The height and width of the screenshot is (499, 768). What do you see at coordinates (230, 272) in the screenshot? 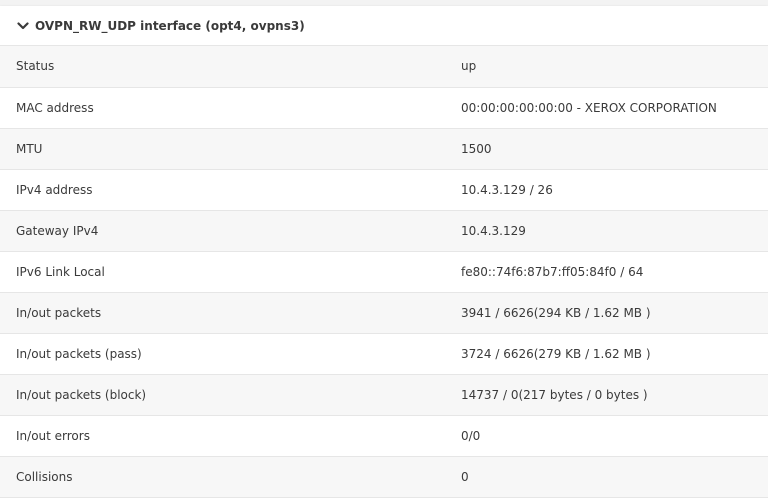
I see `row-label: IPv6 Link Local` at bounding box center [230, 272].